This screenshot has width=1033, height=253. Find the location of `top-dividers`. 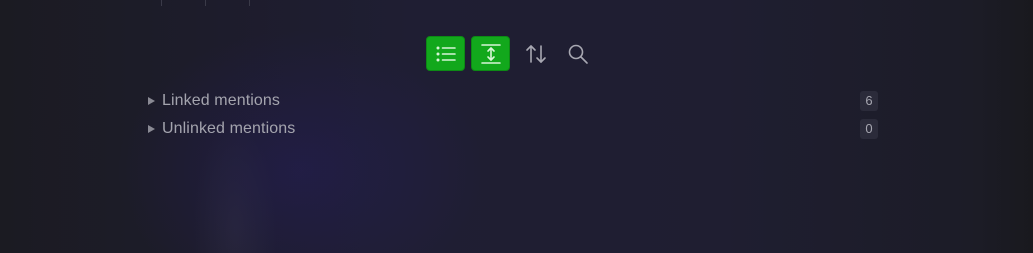

top-dividers is located at coordinates (206, 3).